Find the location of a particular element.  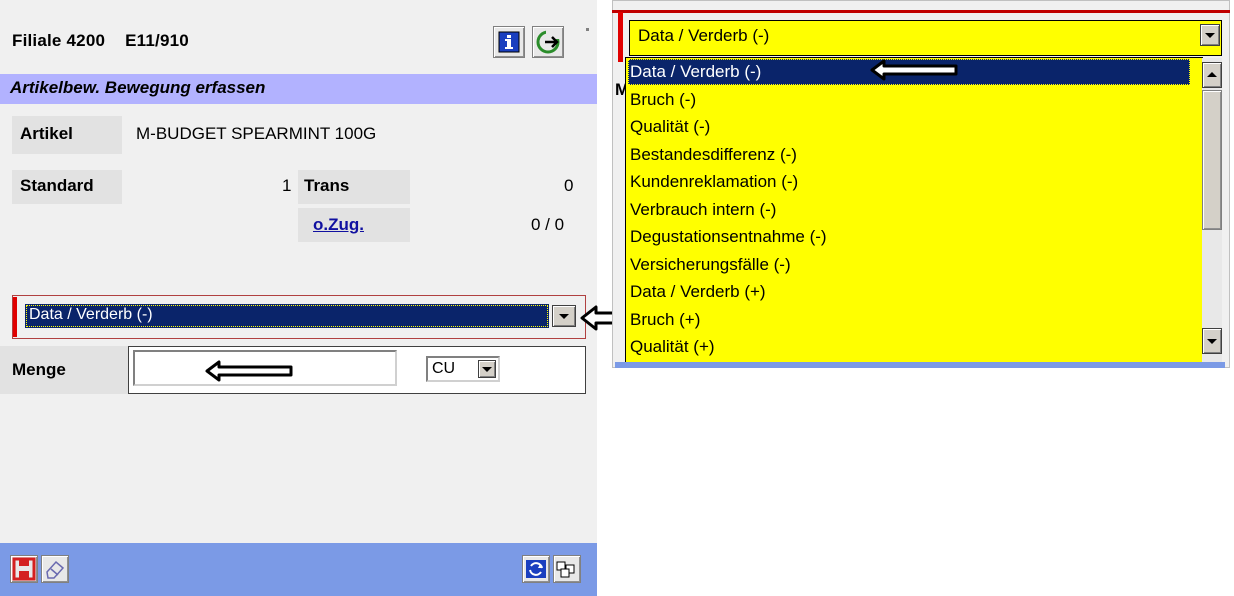

ozug-link: o.Zug. is located at coordinates (338, 225).